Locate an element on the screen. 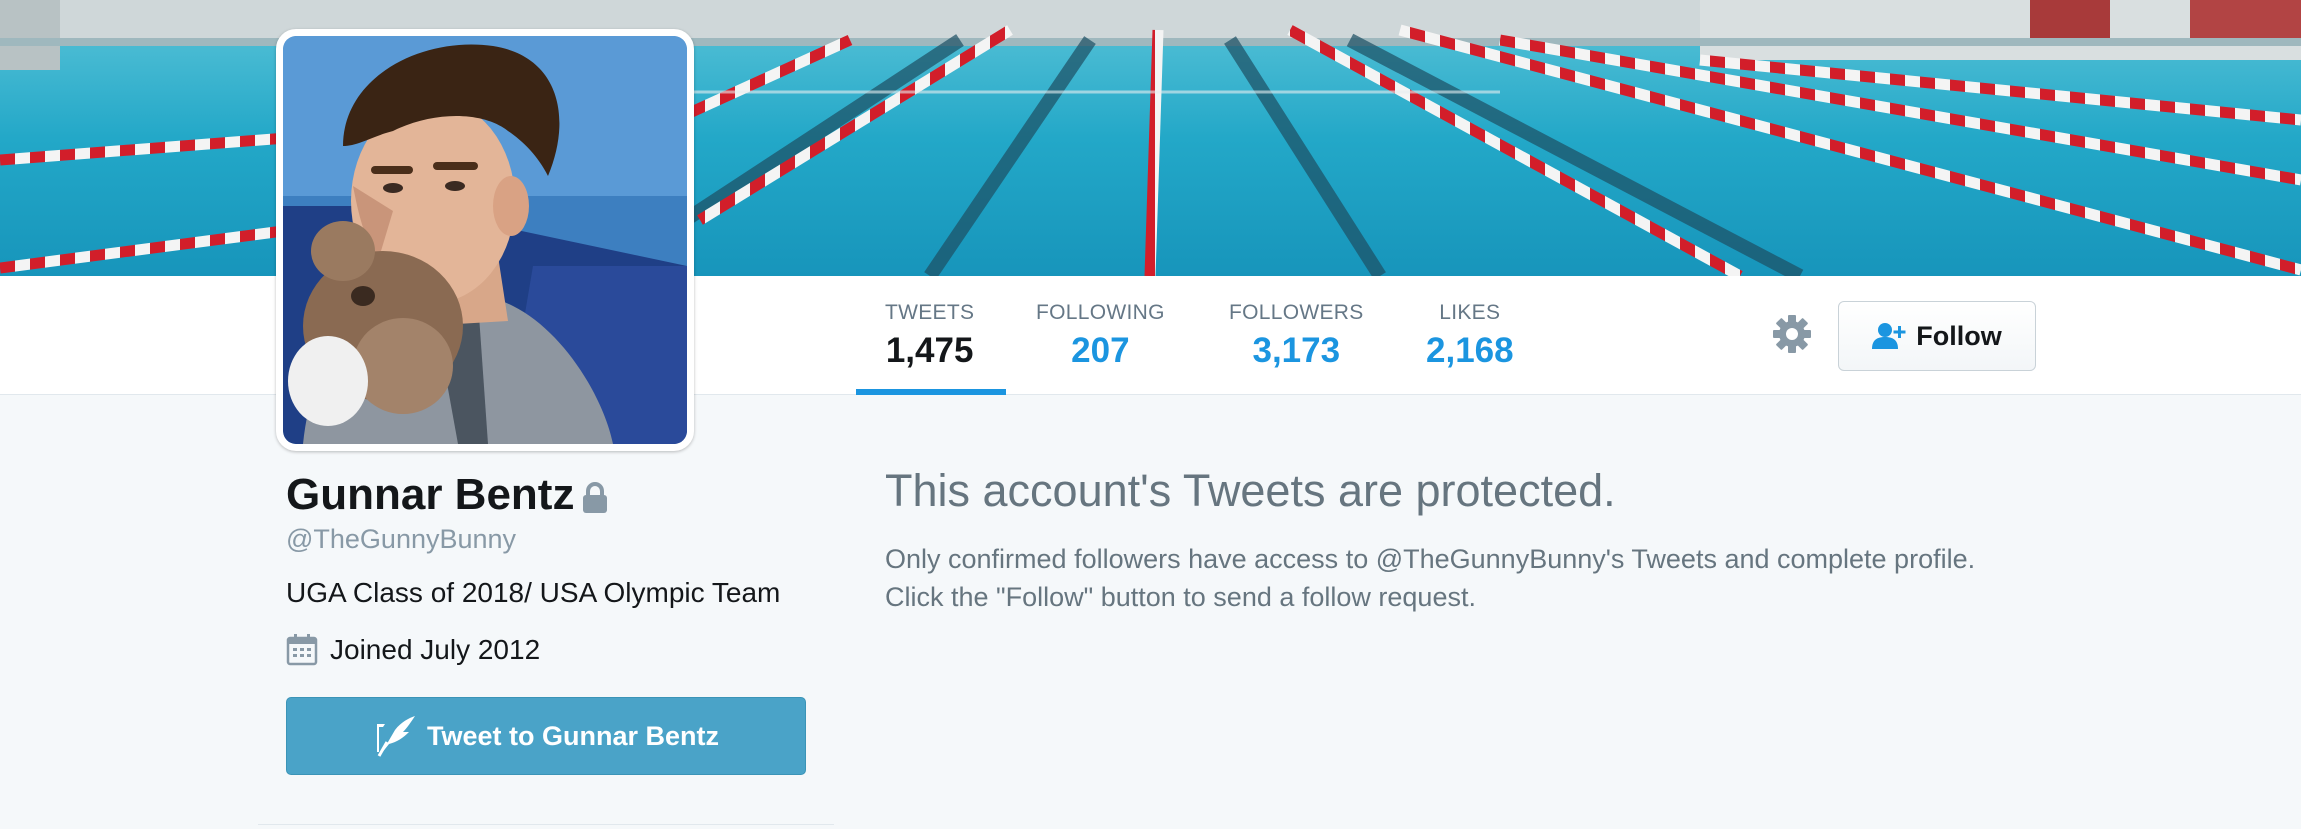 Image resolution: width=2301 pixels, height=829 pixels. tweet-to-button: Tweet to Gunnar Bentz is located at coordinates (546, 736).